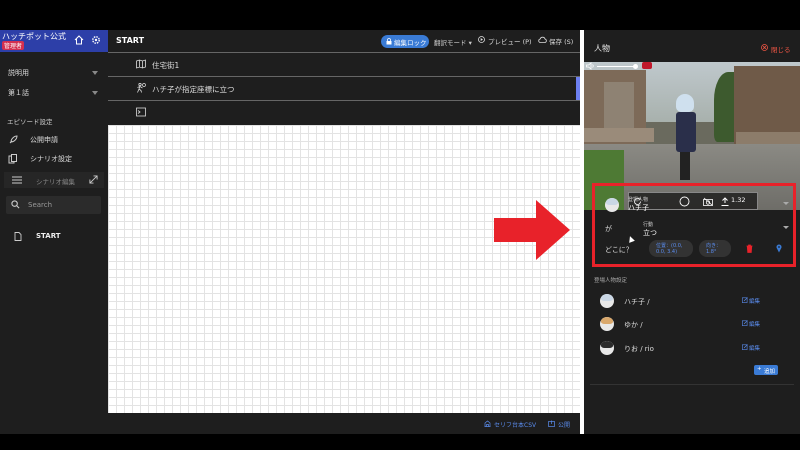 This screenshot has width=800, height=450. What do you see at coordinates (481, 39) in the screenshot?
I see `play-circle-icon` at bounding box center [481, 39].